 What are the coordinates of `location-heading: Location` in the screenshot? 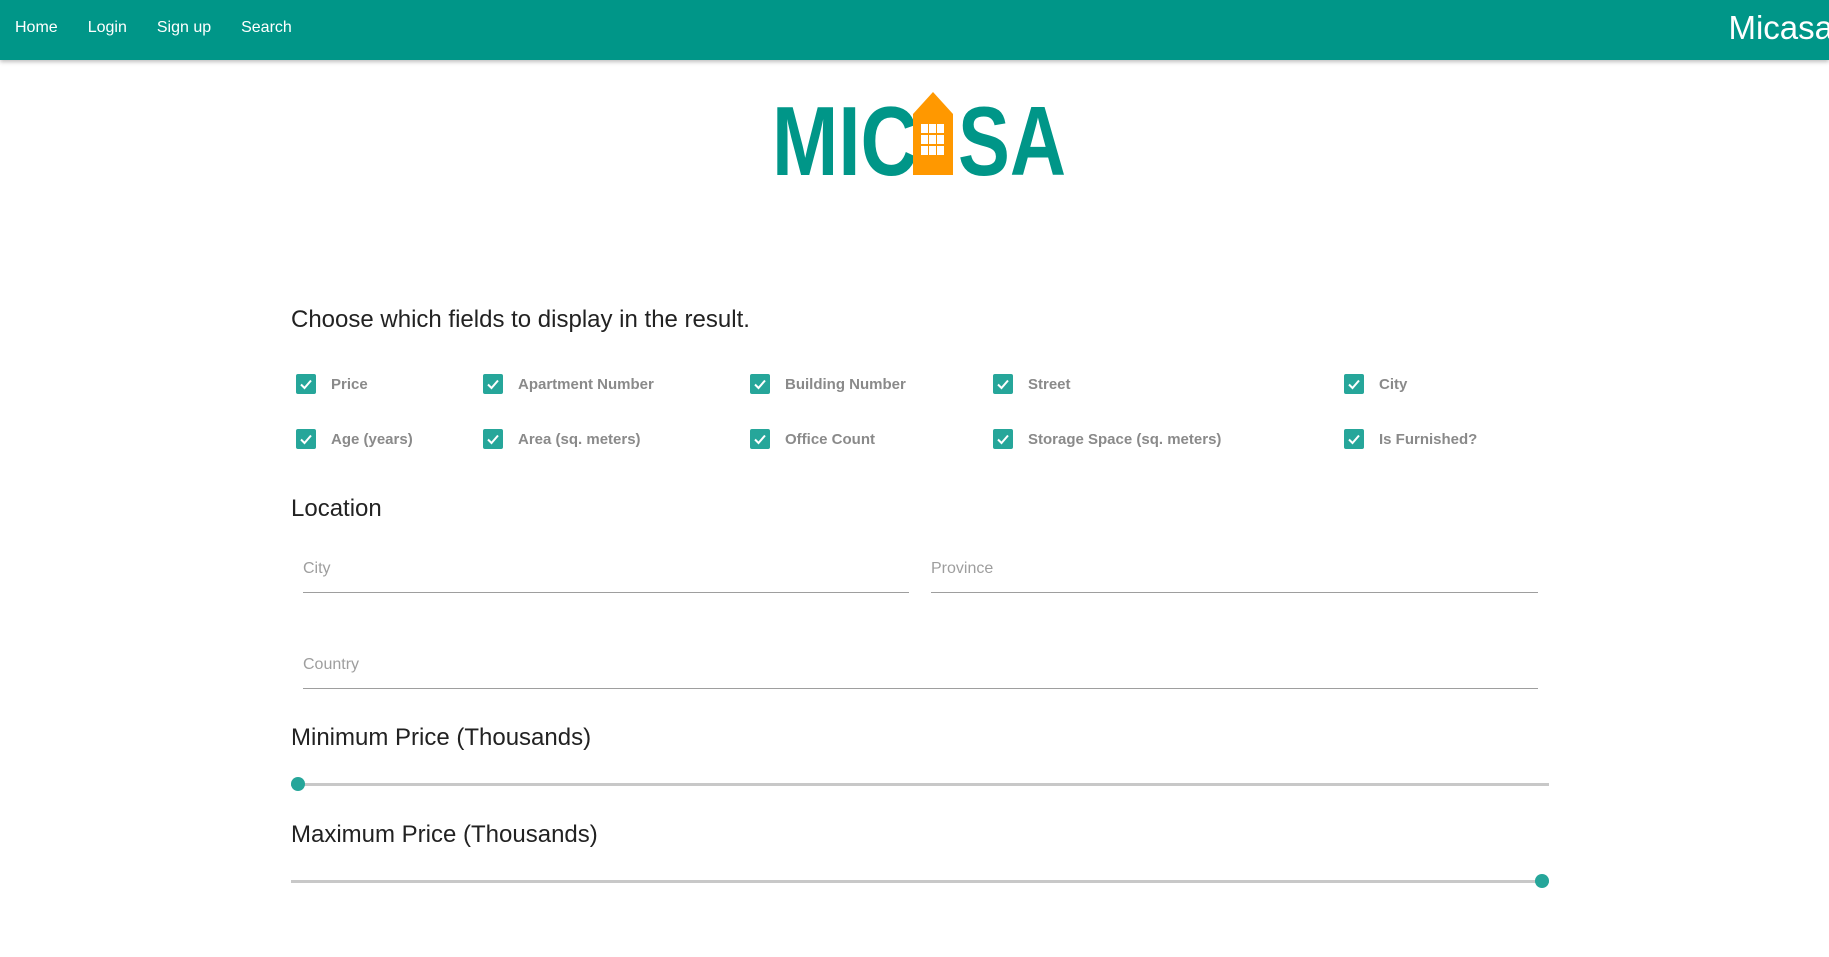 It's located at (336, 508).